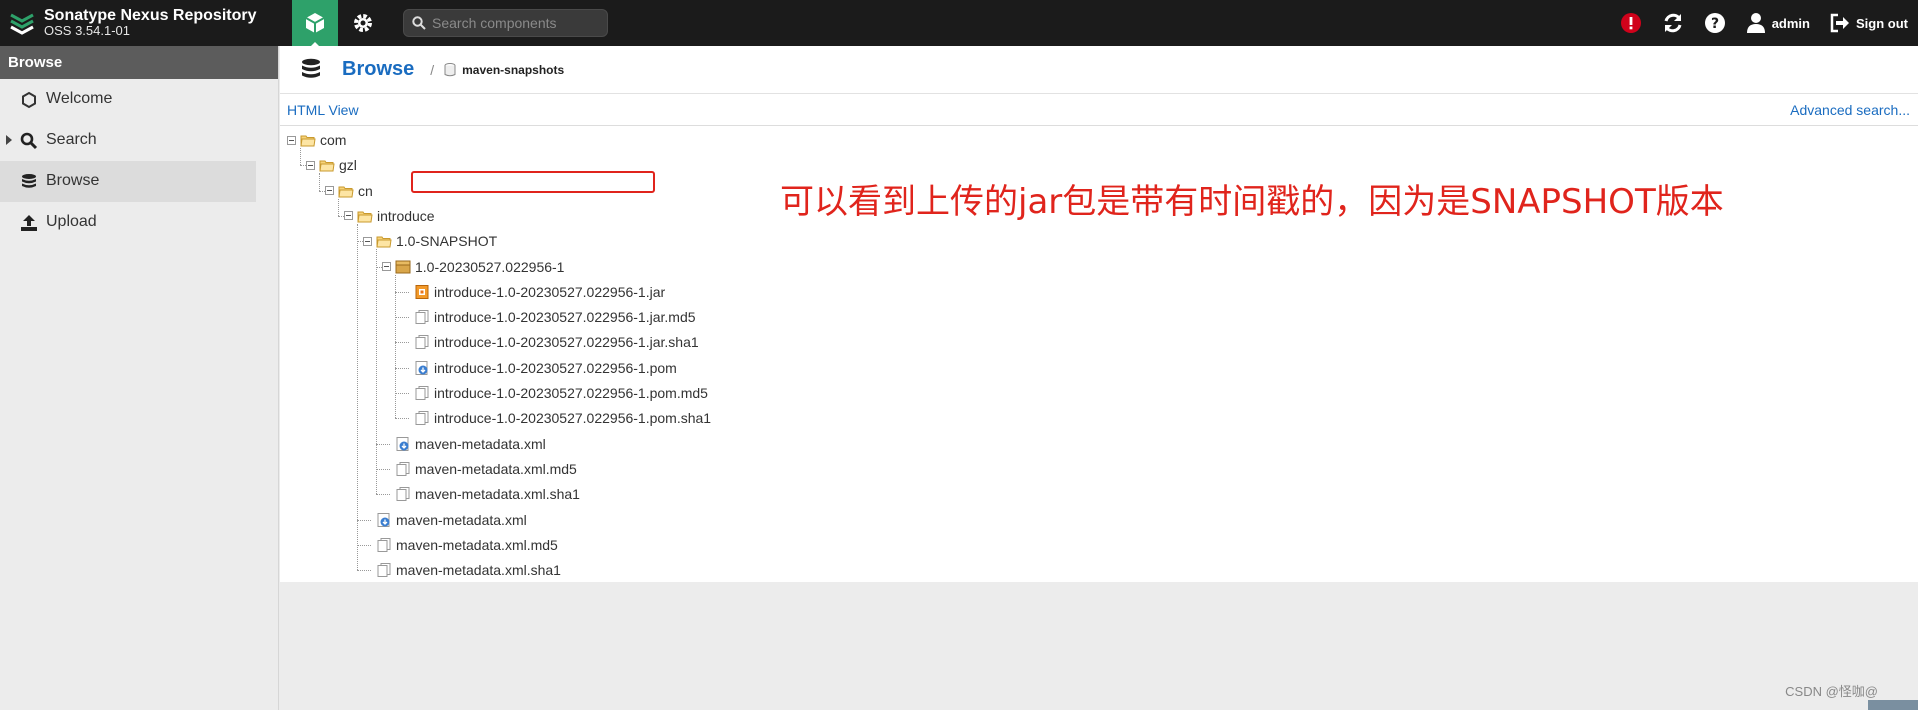  I want to click on tree-node: 1.0-SNAPSHOT, so click(430, 241).